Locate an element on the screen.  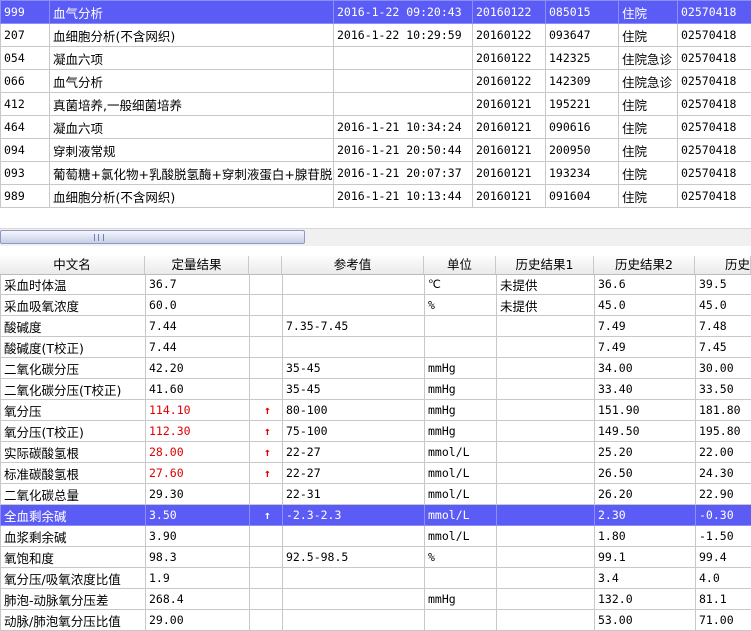
result-history-2: 132.0 is located at coordinates (645, 599).